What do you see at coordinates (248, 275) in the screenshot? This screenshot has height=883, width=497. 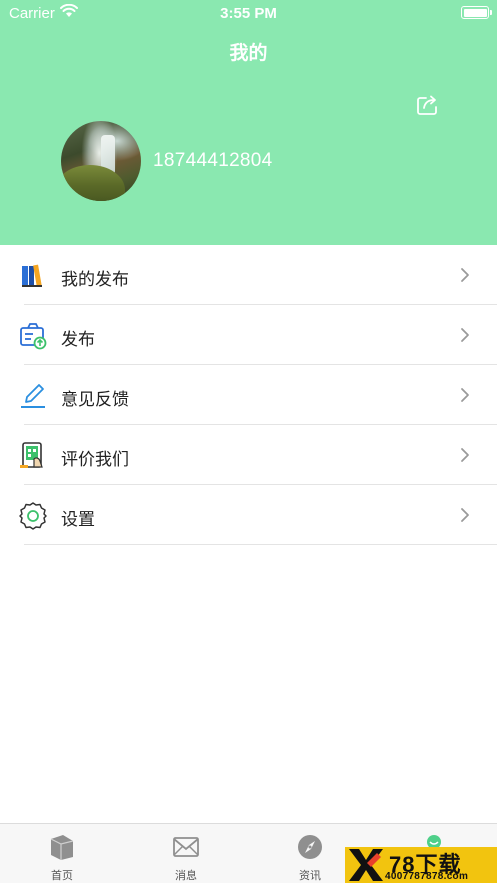 I see `menu-item-my-posts: 我的发布` at bounding box center [248, 275].